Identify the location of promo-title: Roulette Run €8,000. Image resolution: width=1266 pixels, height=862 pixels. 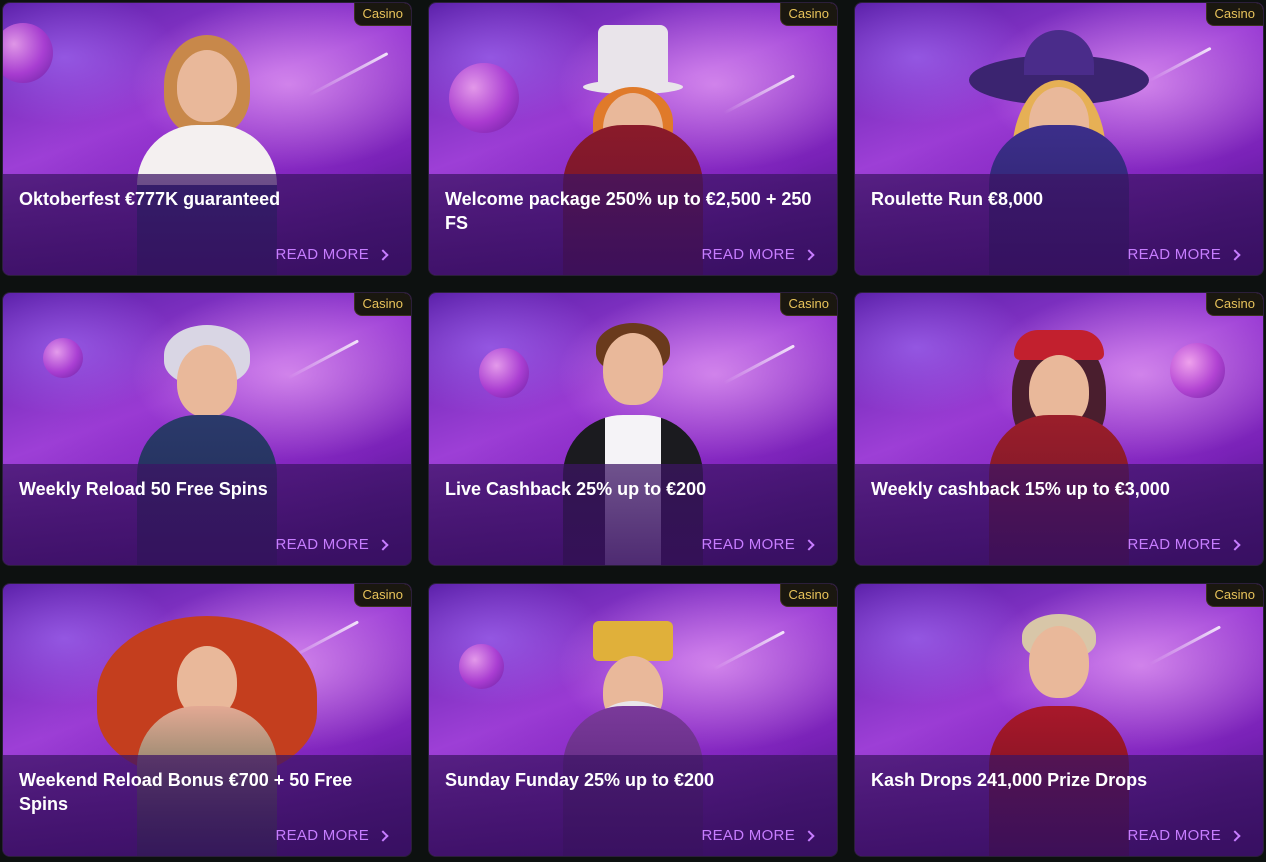
(957, 199).